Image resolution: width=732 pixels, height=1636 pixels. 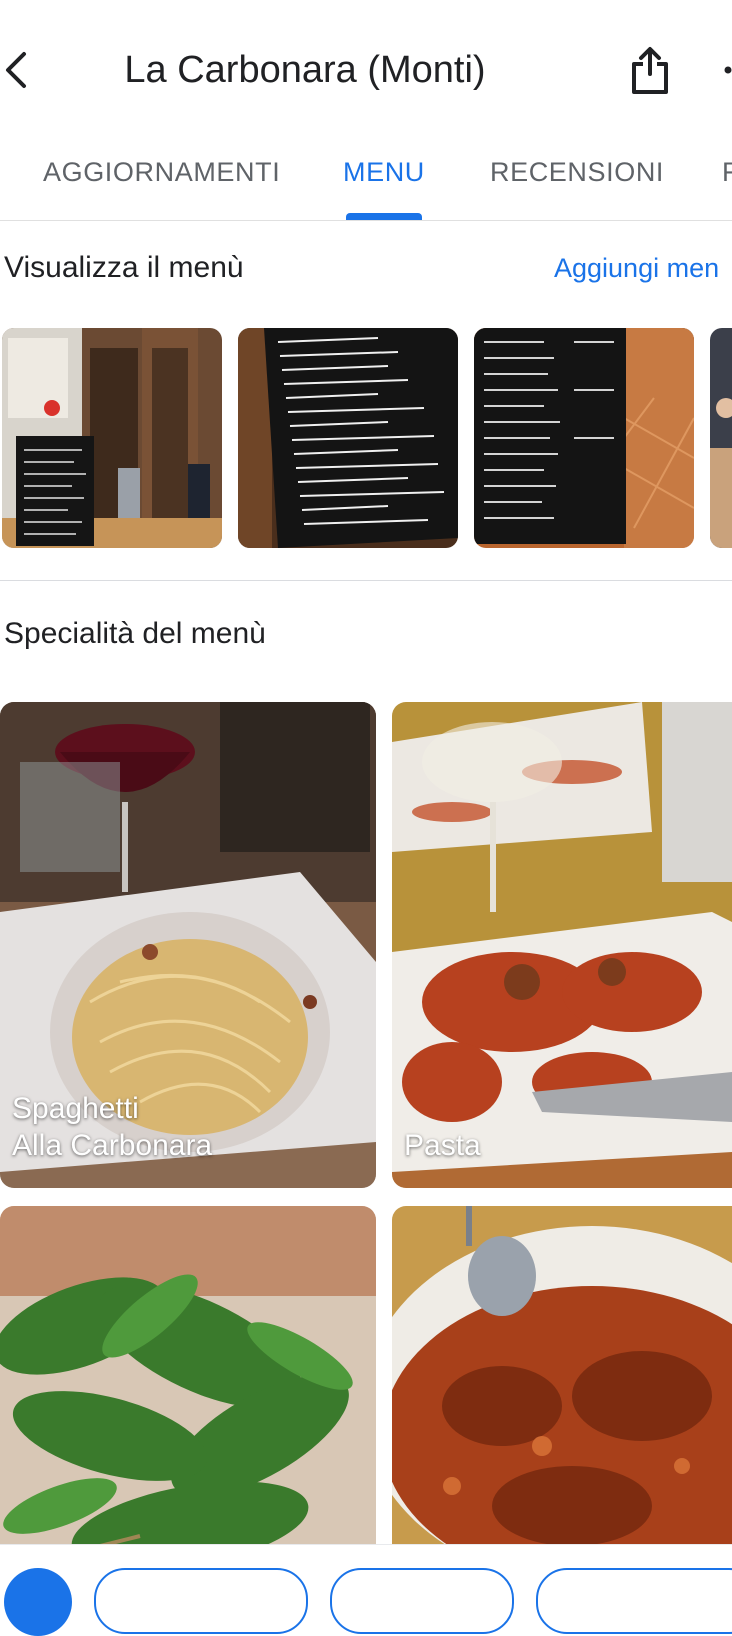 I want to click on dish-label-line1: Spaghetti, so click(x=75, y=1108).